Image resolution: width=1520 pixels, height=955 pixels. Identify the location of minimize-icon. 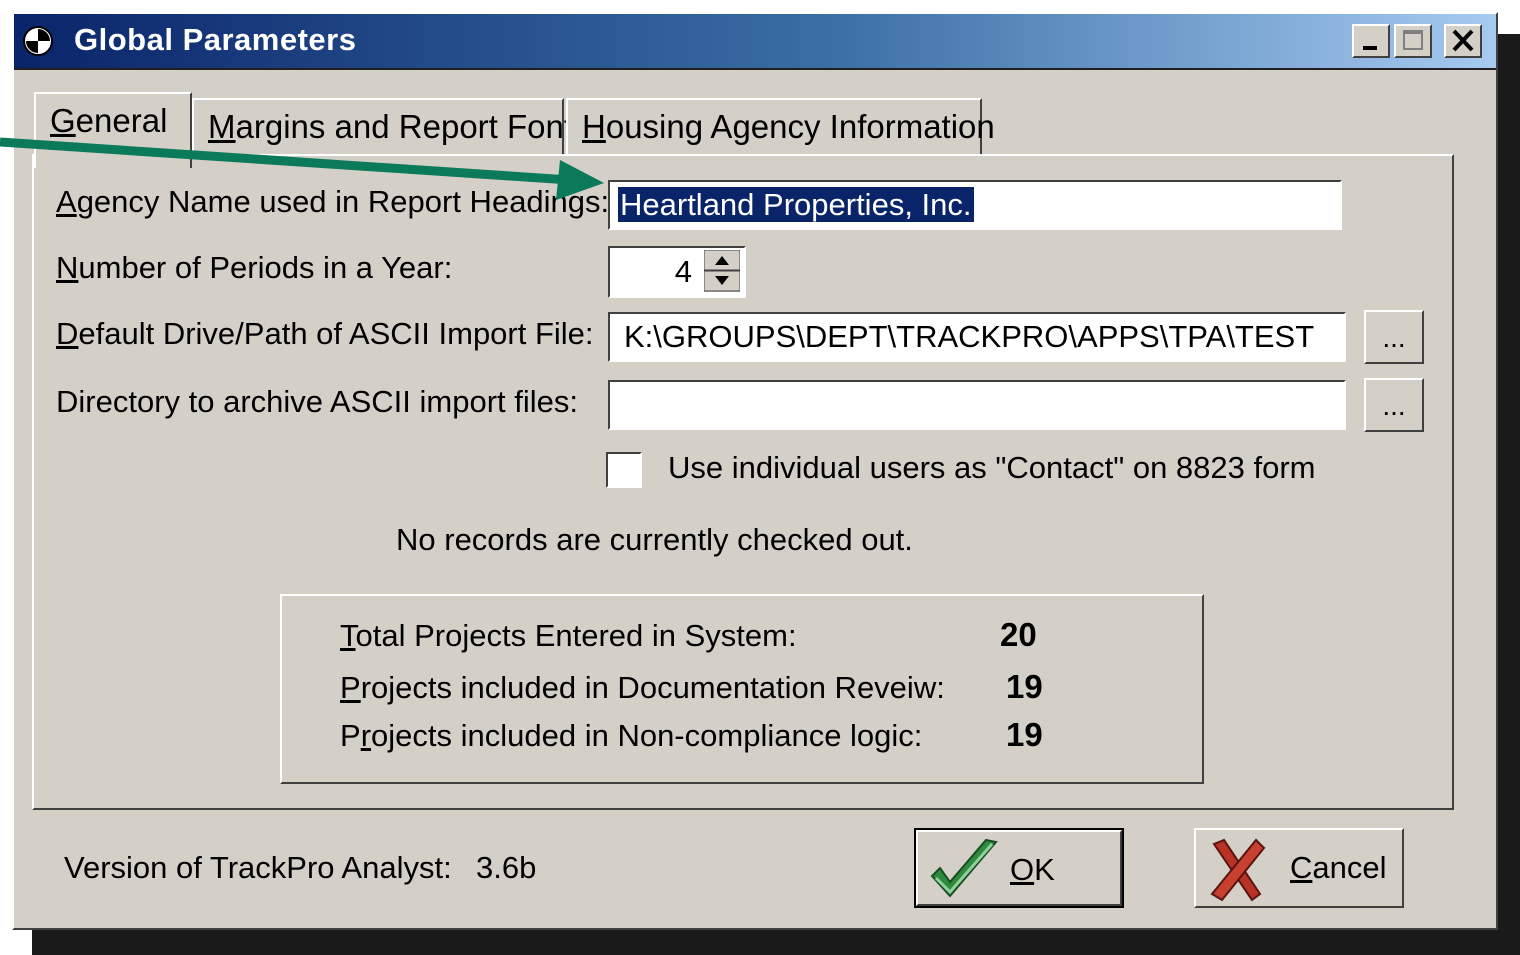
(1370, 48).